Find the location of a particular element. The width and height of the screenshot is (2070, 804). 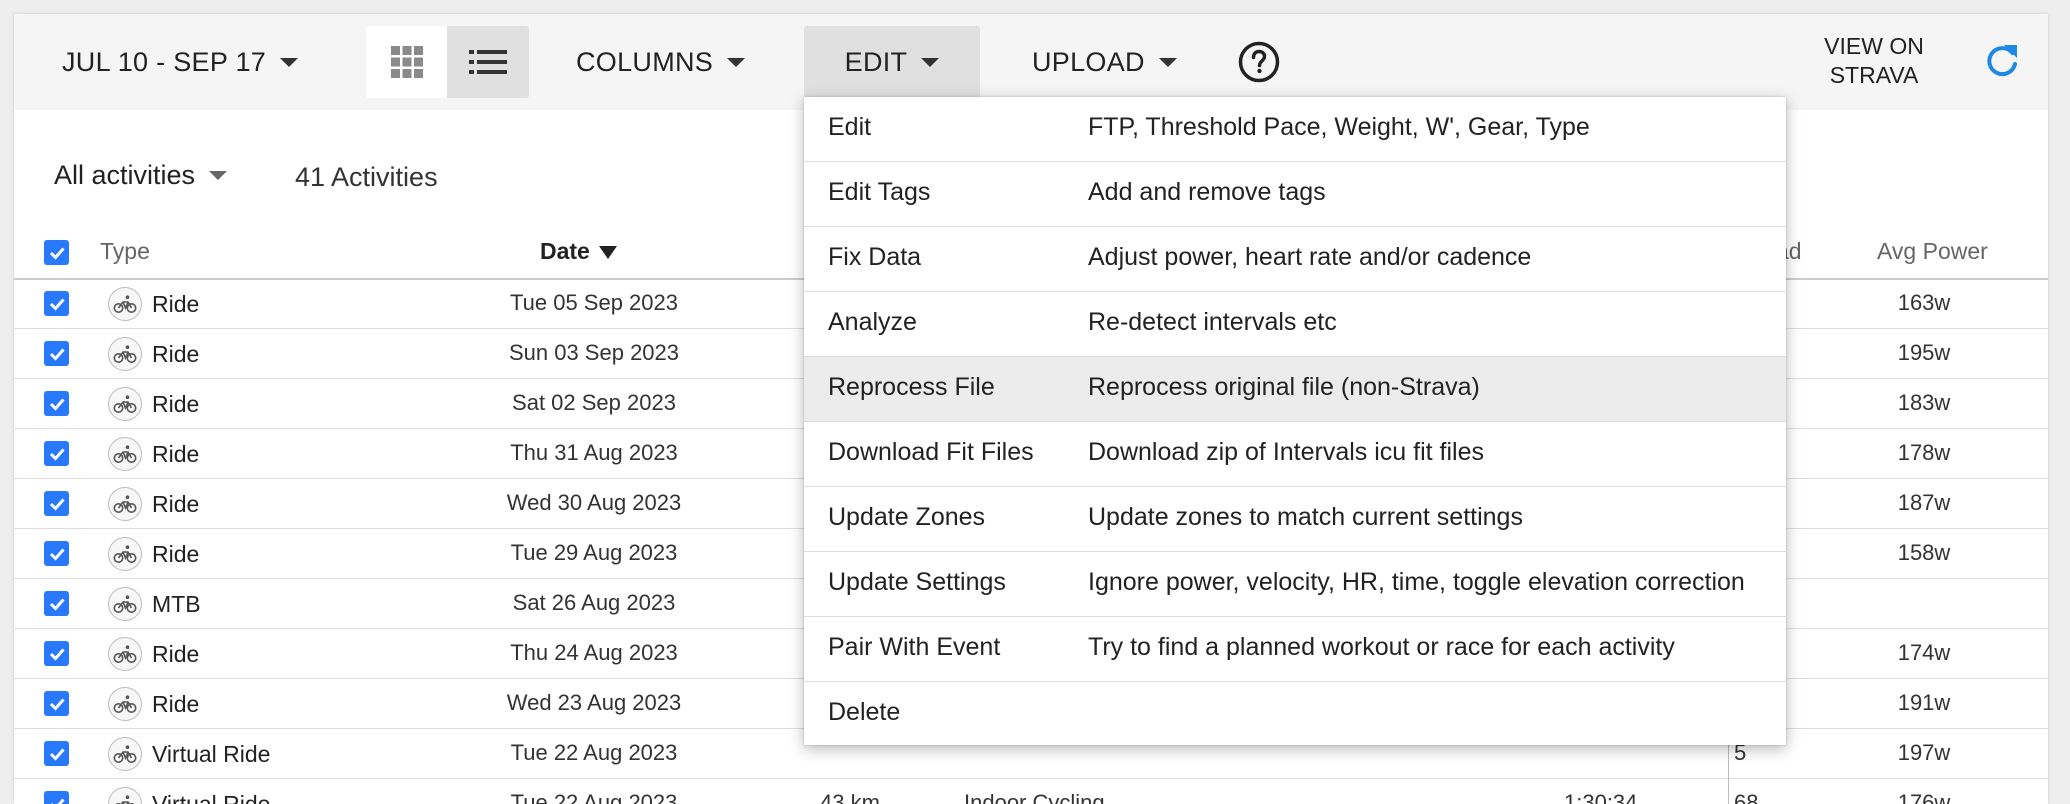

view-on-strava-button: VIEW ON STRAVA is located at coordinates (1874, 61).